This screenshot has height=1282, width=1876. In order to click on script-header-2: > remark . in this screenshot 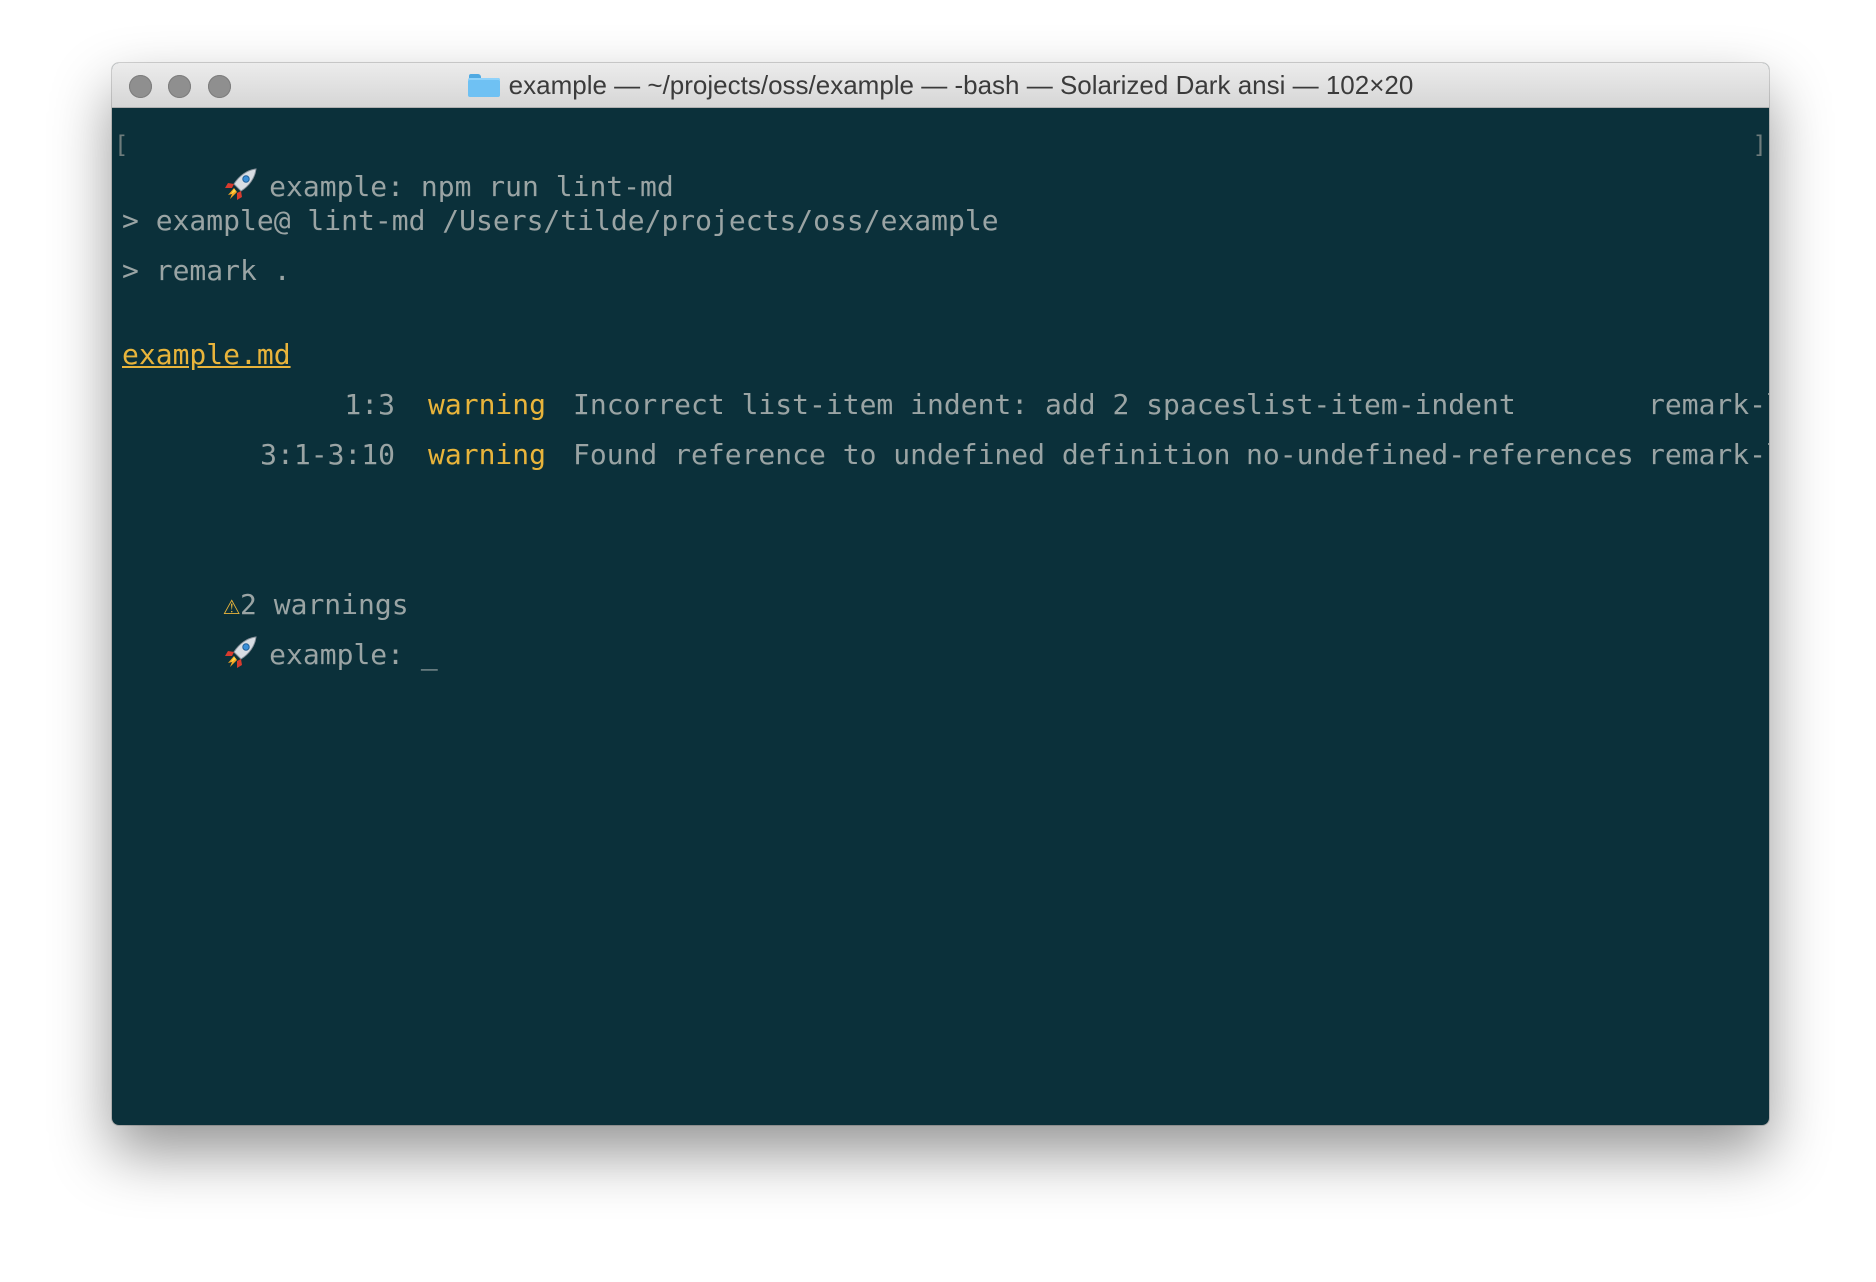, I will do `click(206, 270)`.